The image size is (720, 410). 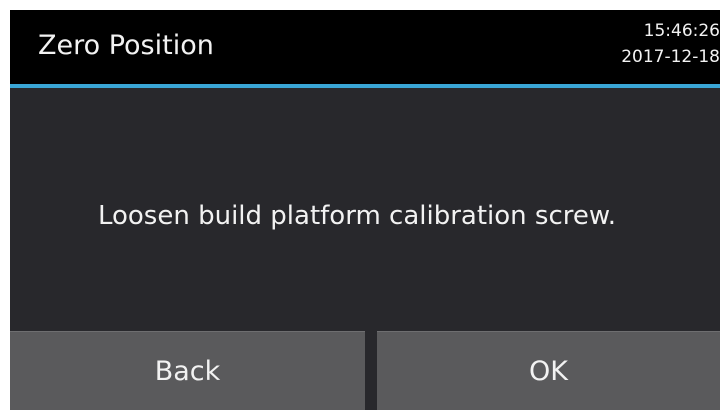 I want to click on date-display: 2017-12-18, so click(x=670, y=57).